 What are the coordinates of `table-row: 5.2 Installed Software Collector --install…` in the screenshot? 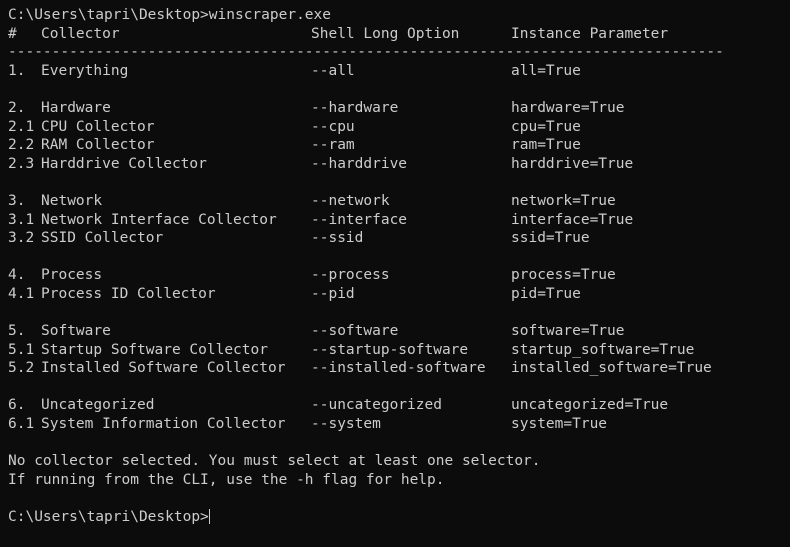 It's located at (399, 368).